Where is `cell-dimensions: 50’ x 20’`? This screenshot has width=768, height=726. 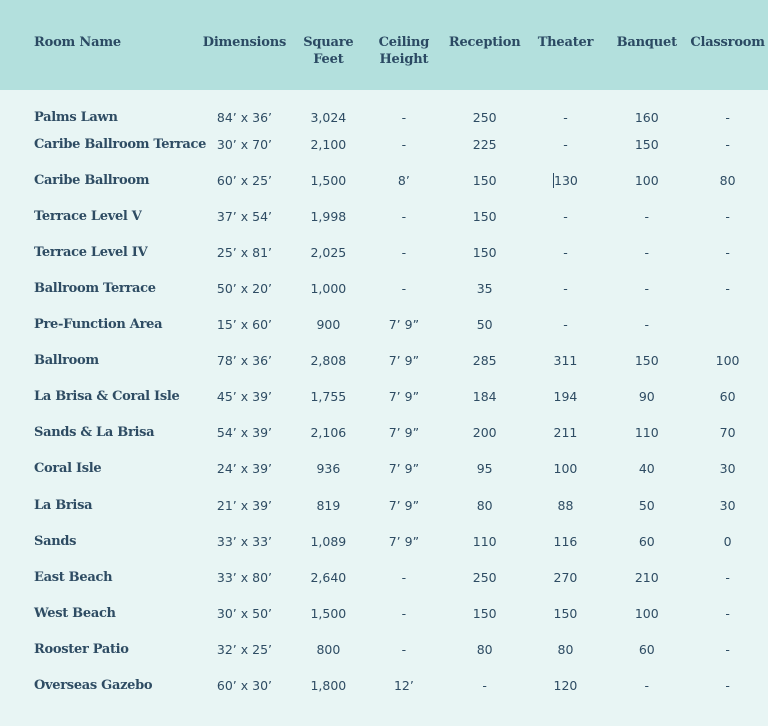
cell-dimensions: 50’ x 20’ is located at coordinates (244, 288).